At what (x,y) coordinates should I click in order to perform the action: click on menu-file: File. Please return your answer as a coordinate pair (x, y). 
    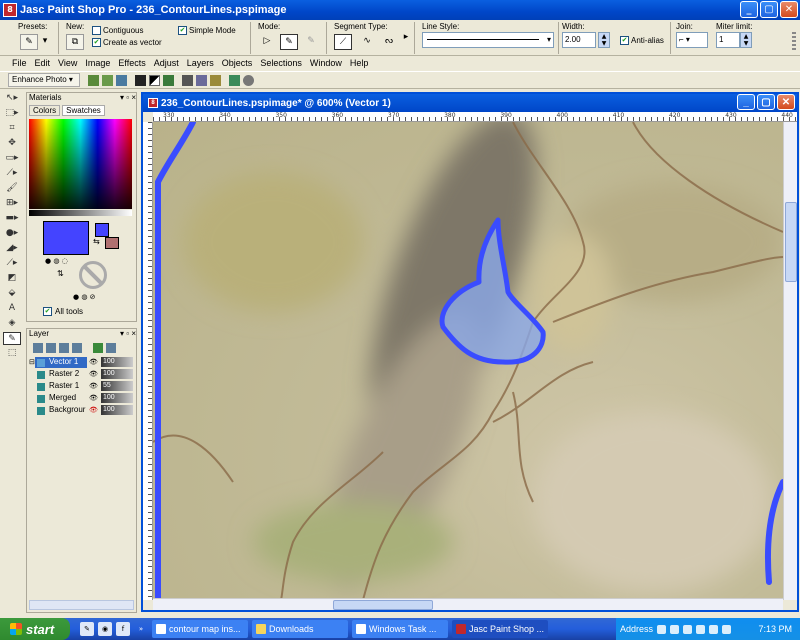
    Looking at the image, I should click on (19, 63).